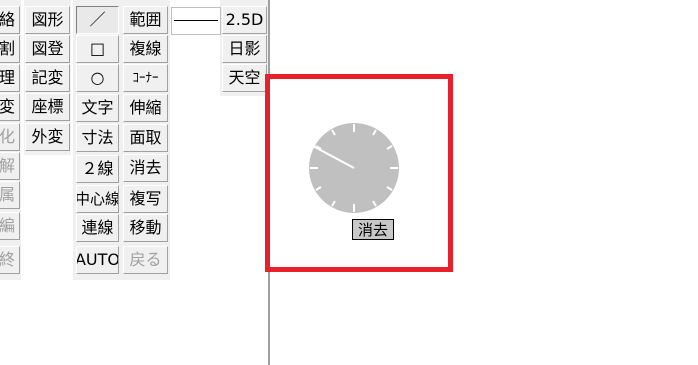 This screenshot has height=365, width=698. What do you see at coordinates (359, 173) in the screenshot?
I see `highlight-box` at bounding box center [359, 173].